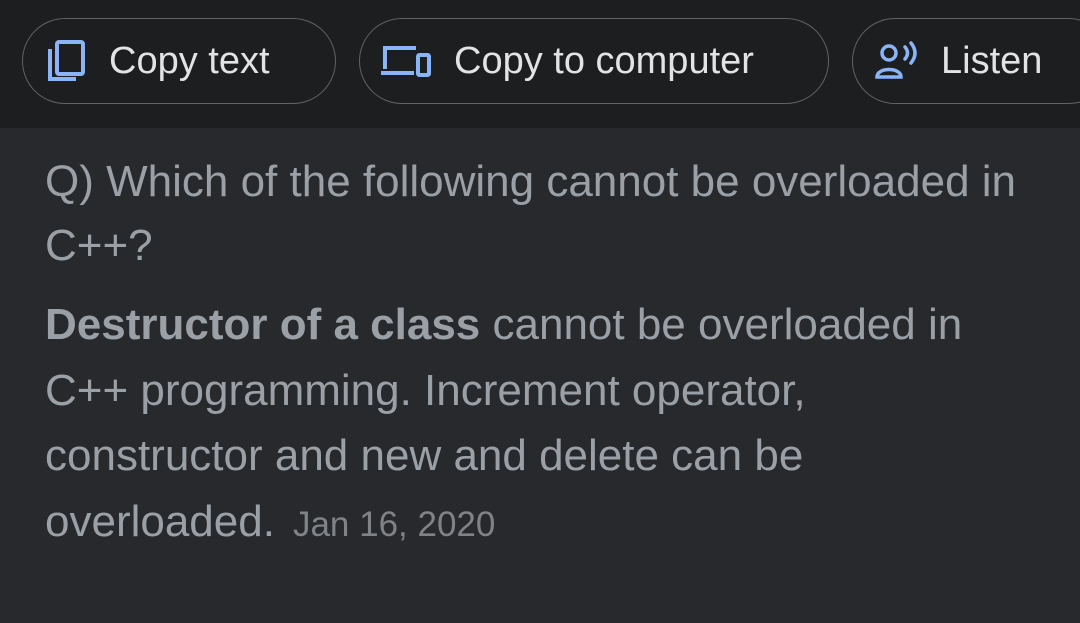 Image resolution: width=1080 pixels, height=623 pixels. I want to click on speaker-person-icon, so click(898, 61).